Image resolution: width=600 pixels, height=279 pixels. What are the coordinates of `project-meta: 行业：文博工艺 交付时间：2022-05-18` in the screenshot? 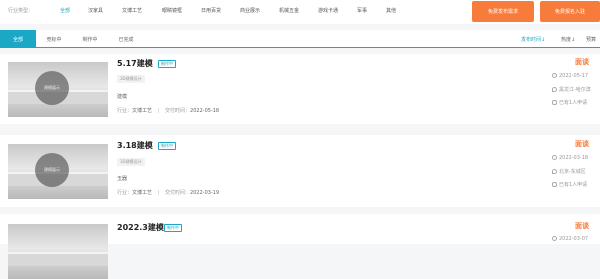 It's located at (168, 110).